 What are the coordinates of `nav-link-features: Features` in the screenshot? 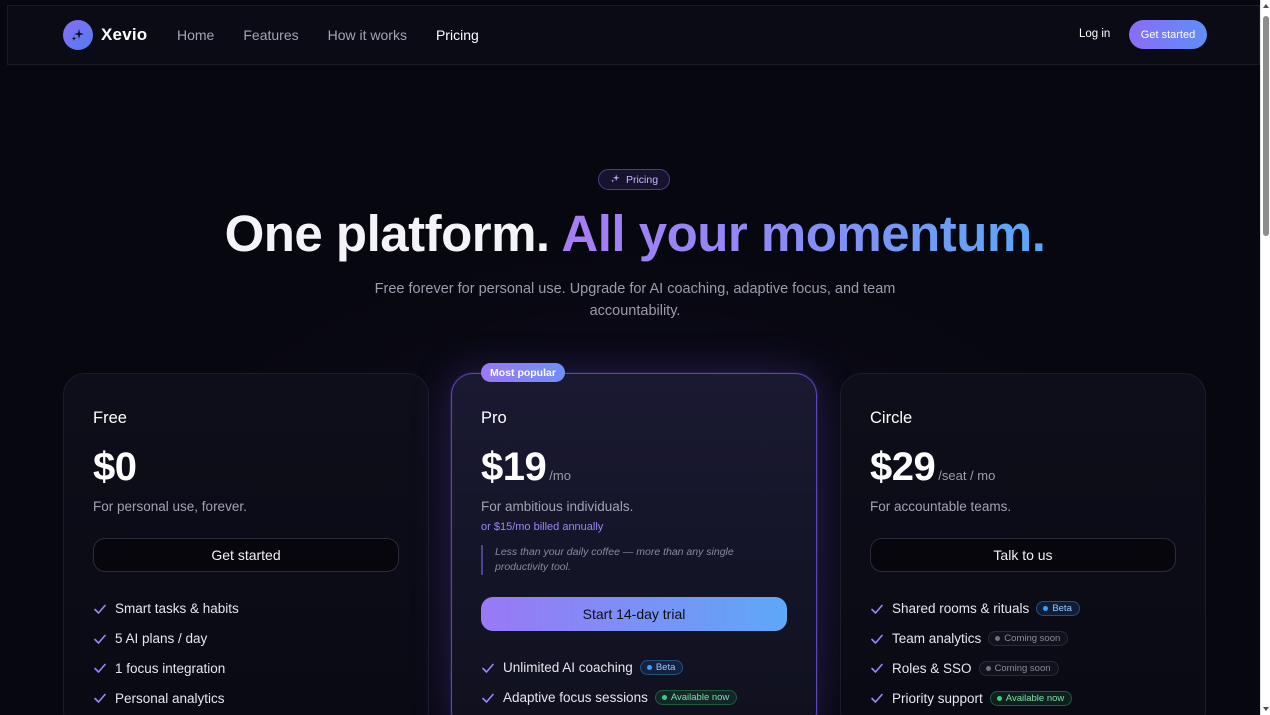 It's located at (270, 35).